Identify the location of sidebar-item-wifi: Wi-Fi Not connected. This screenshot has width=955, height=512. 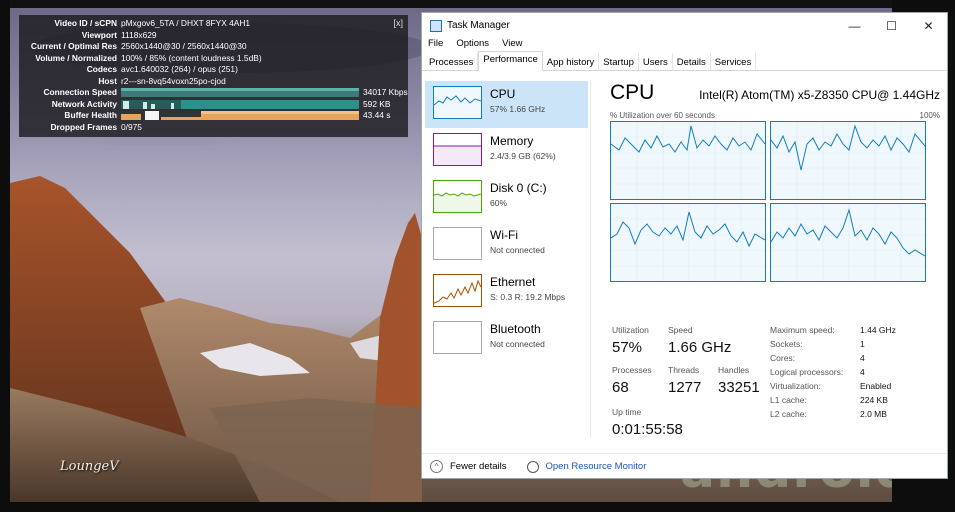
(506, 245).